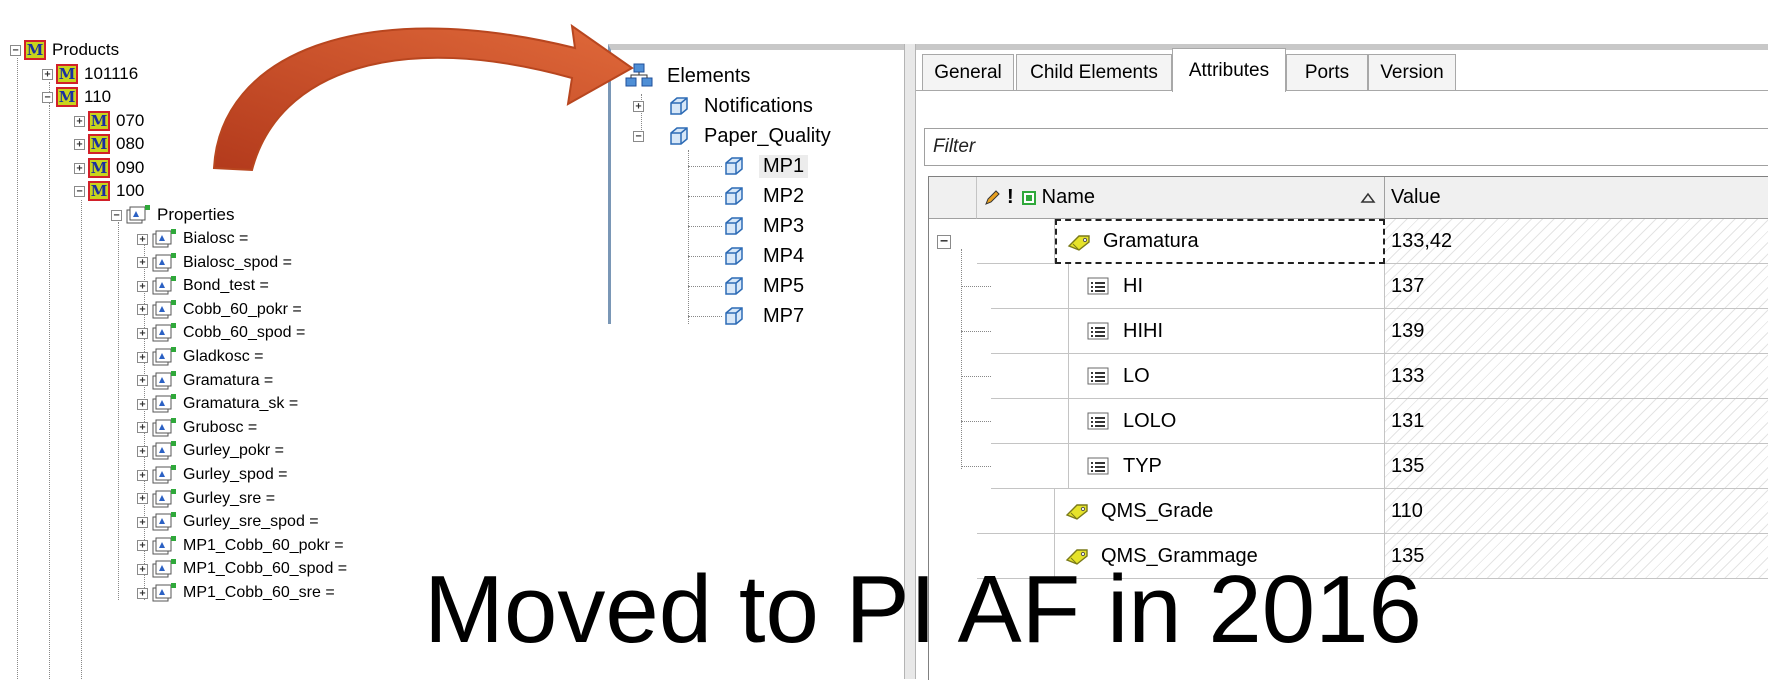 This screenshot has height=680, width=1768. What do you see at coordinates (765, 256) in the screenshot?
I see `tree-node-mp-item: MP4` at bounding box center [765, 256].